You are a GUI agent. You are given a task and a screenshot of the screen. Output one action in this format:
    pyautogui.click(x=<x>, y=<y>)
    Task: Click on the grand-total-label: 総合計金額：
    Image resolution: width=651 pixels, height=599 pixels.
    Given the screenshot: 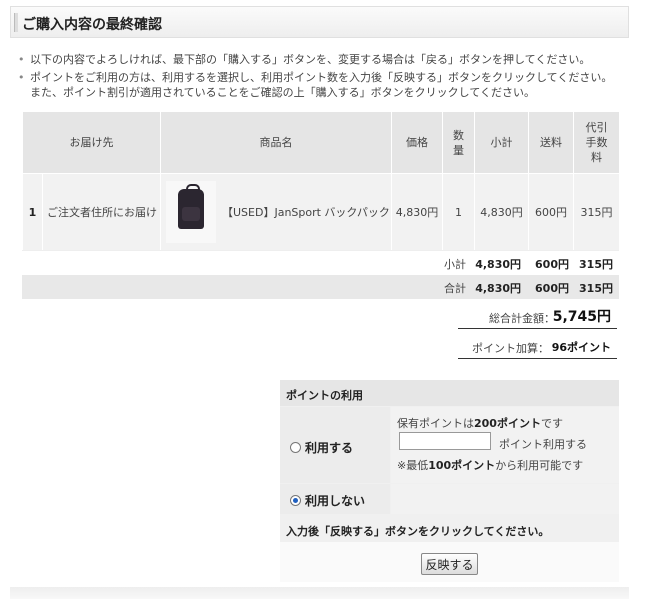 What is the action you would take?
    pyautogui.click(x=522, y=318)
    